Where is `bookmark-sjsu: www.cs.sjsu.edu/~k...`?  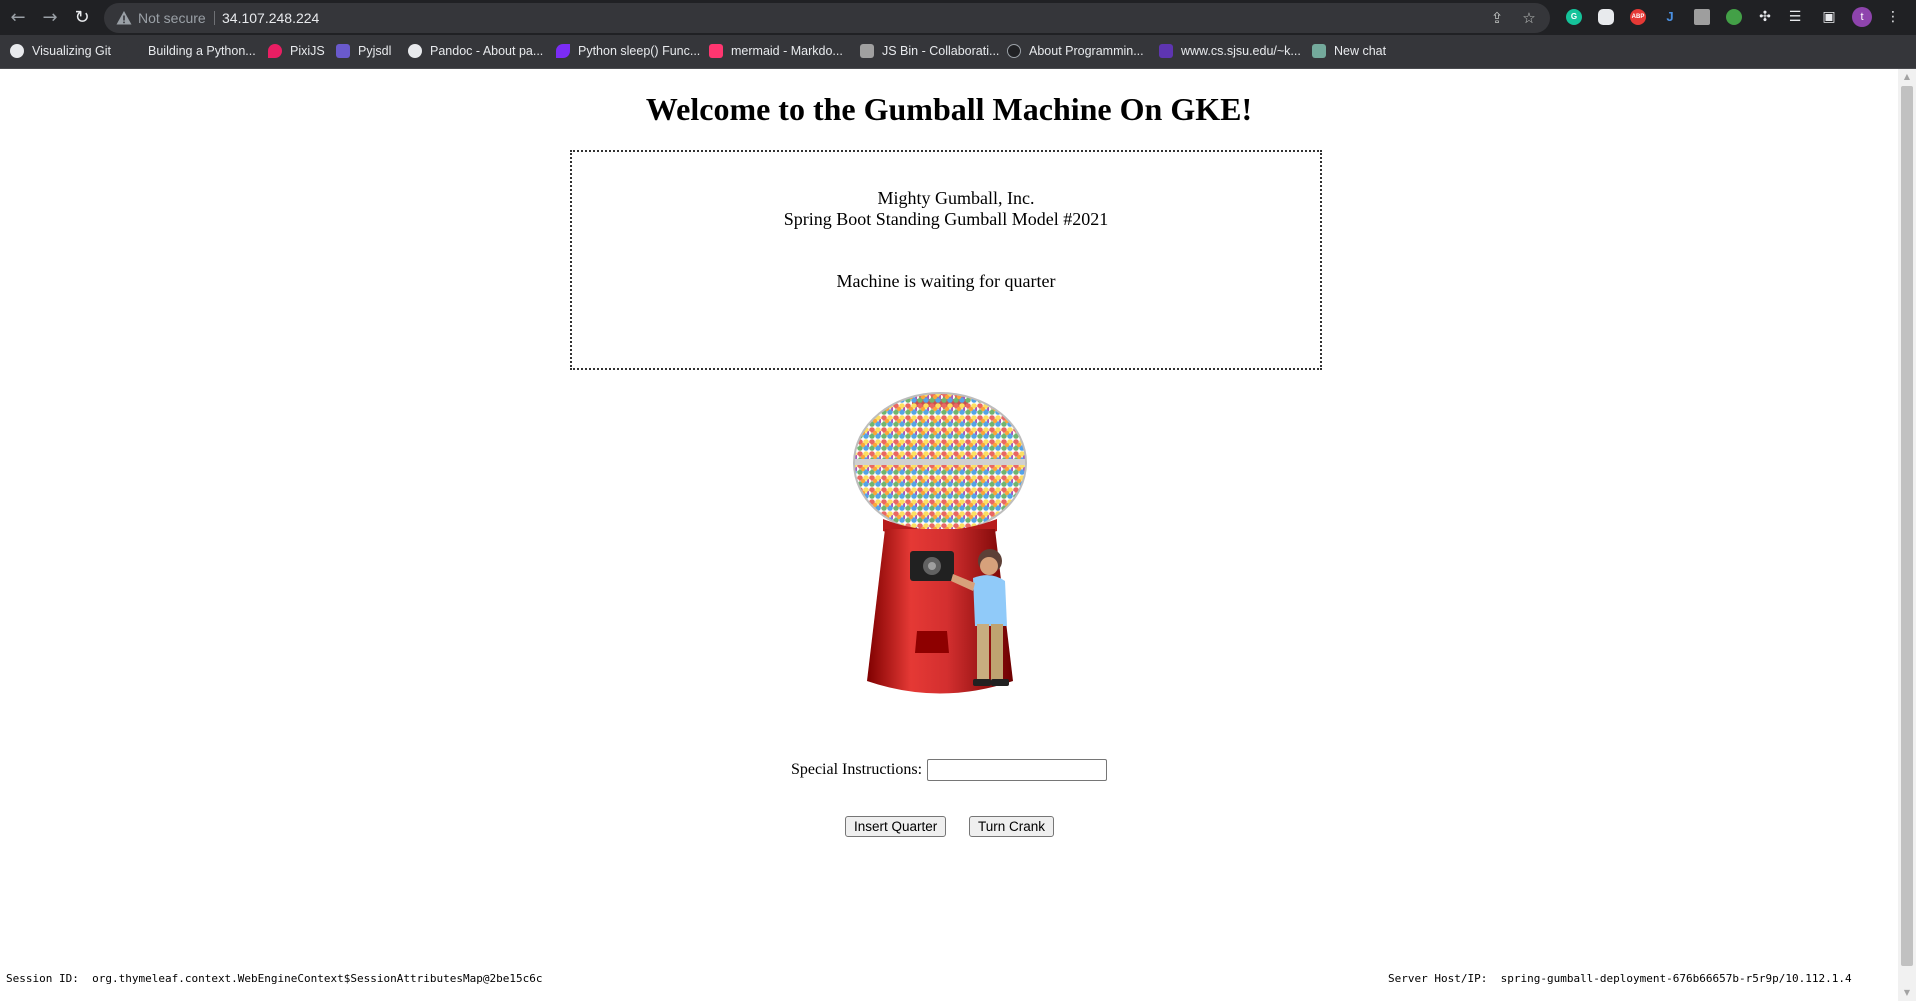
bookmark-sjsu: www.cs.sjsu.edu/~k... is located at coordinates (1230, 51).